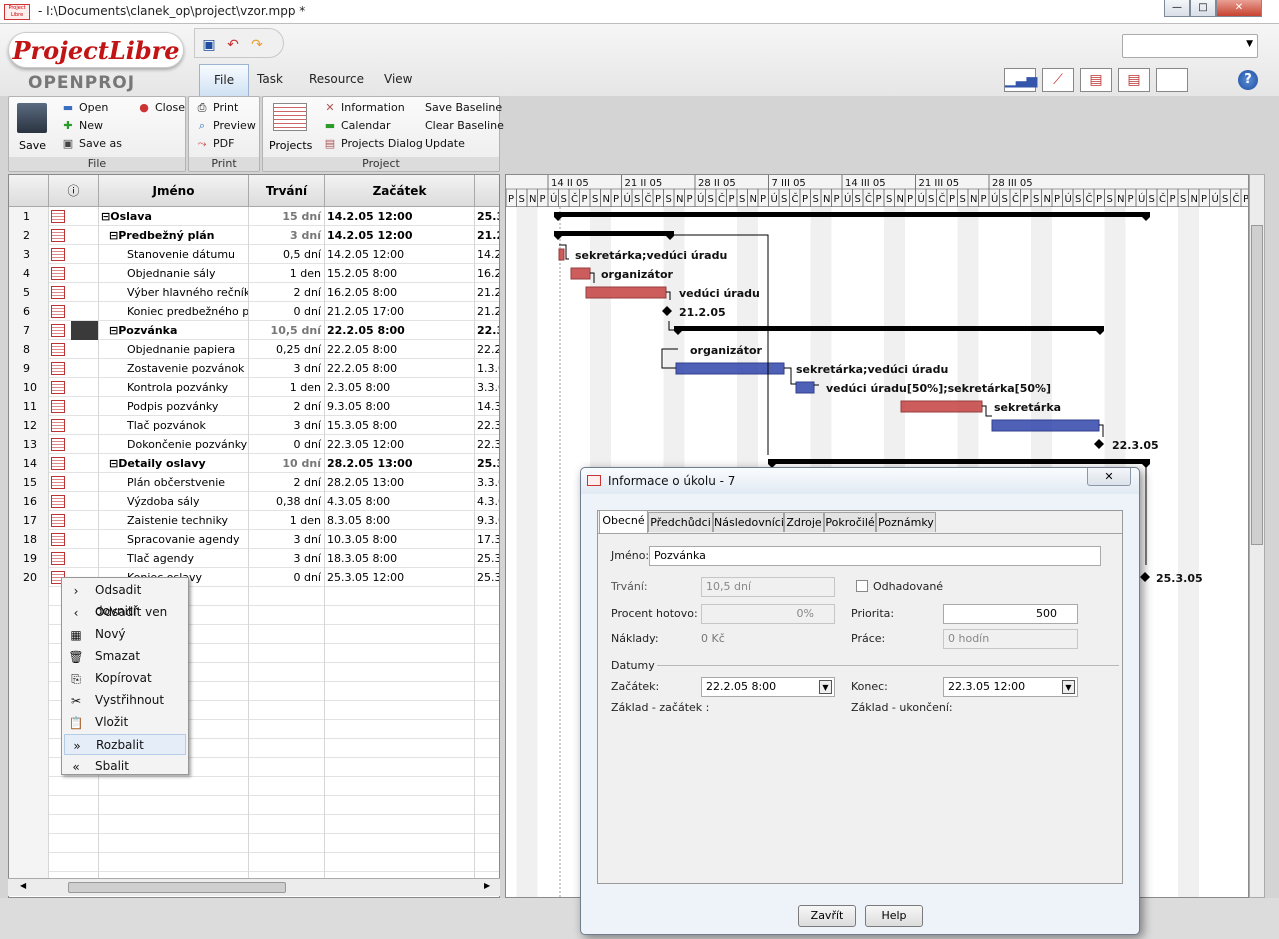 This screenshot has height=939, width=1279. What do you see at coordinates (125, 656) in the screenshot?
I see `menu-item: 🗑 Smazat` at bounding box center [125, 656].